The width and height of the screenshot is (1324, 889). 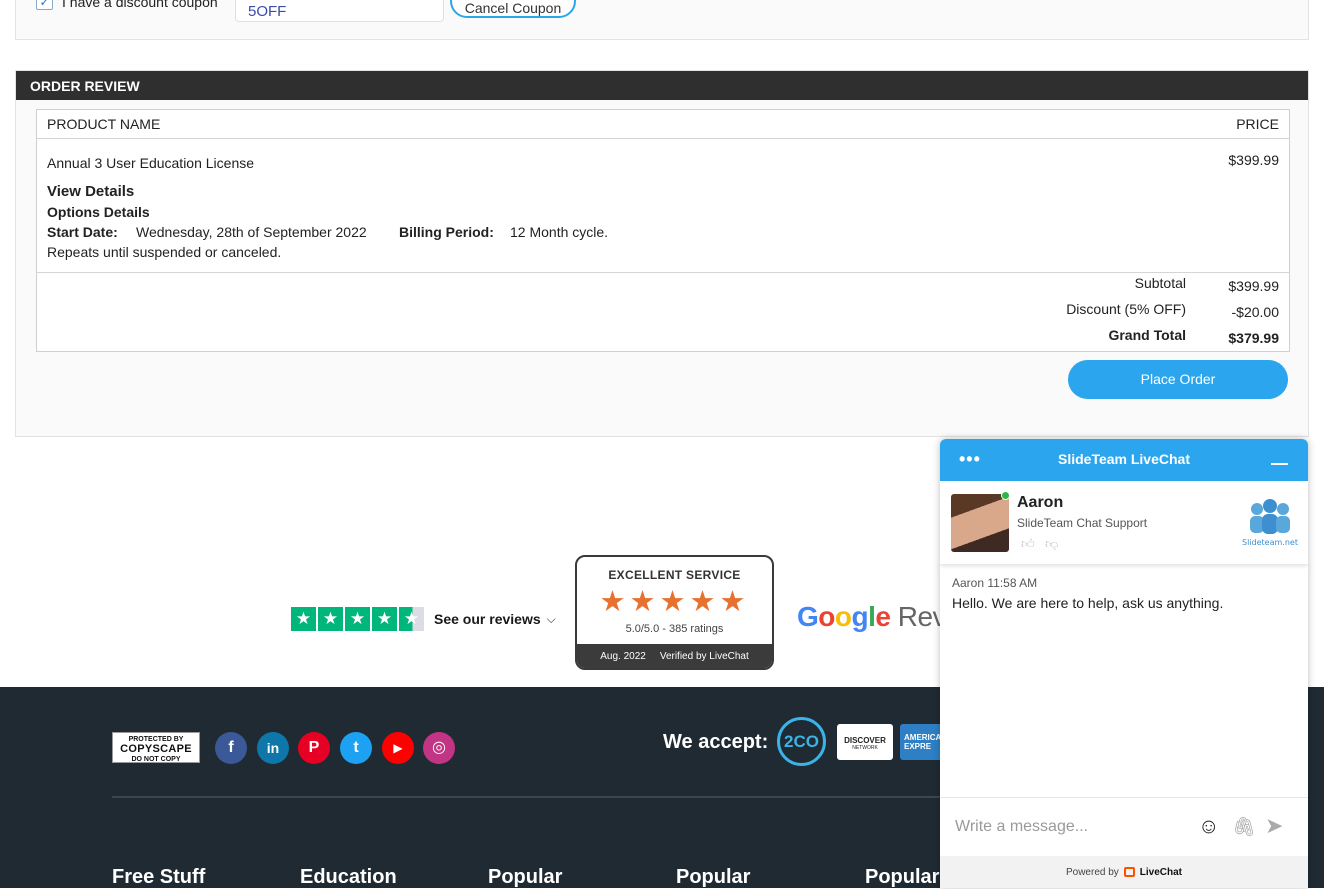 I want to click on agent-name: Aaron, so click(x=1040, y=502).